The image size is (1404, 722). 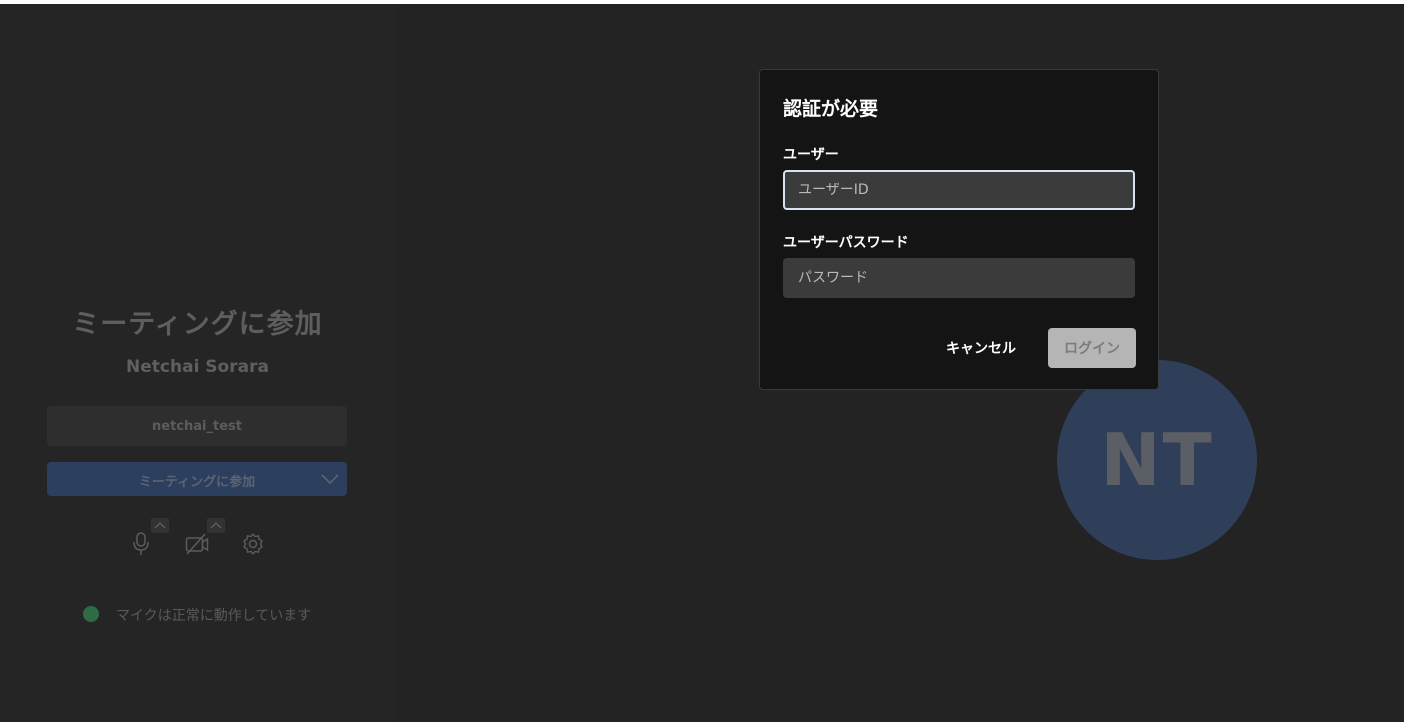 I want to click on microphone-icon, so click(x=141, y=544).